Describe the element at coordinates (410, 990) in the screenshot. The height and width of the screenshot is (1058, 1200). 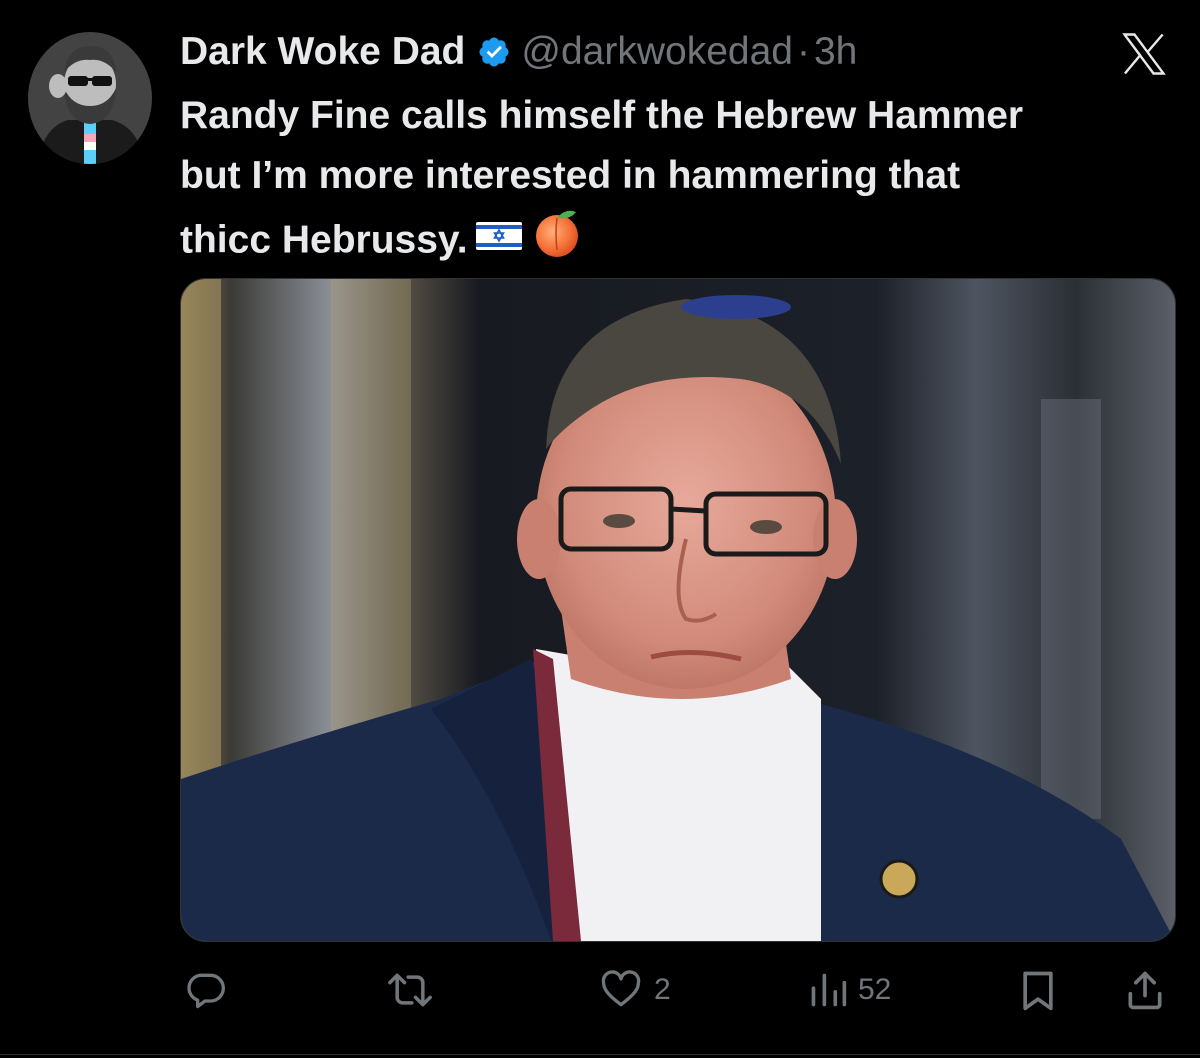
I see `repost-icon` at that location.